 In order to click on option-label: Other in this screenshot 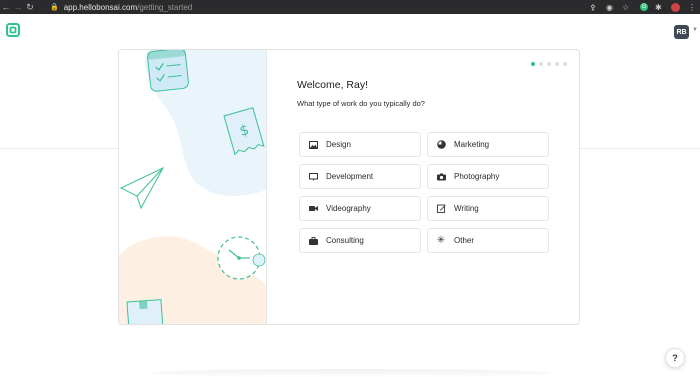, I will do `click(464, 240)`.